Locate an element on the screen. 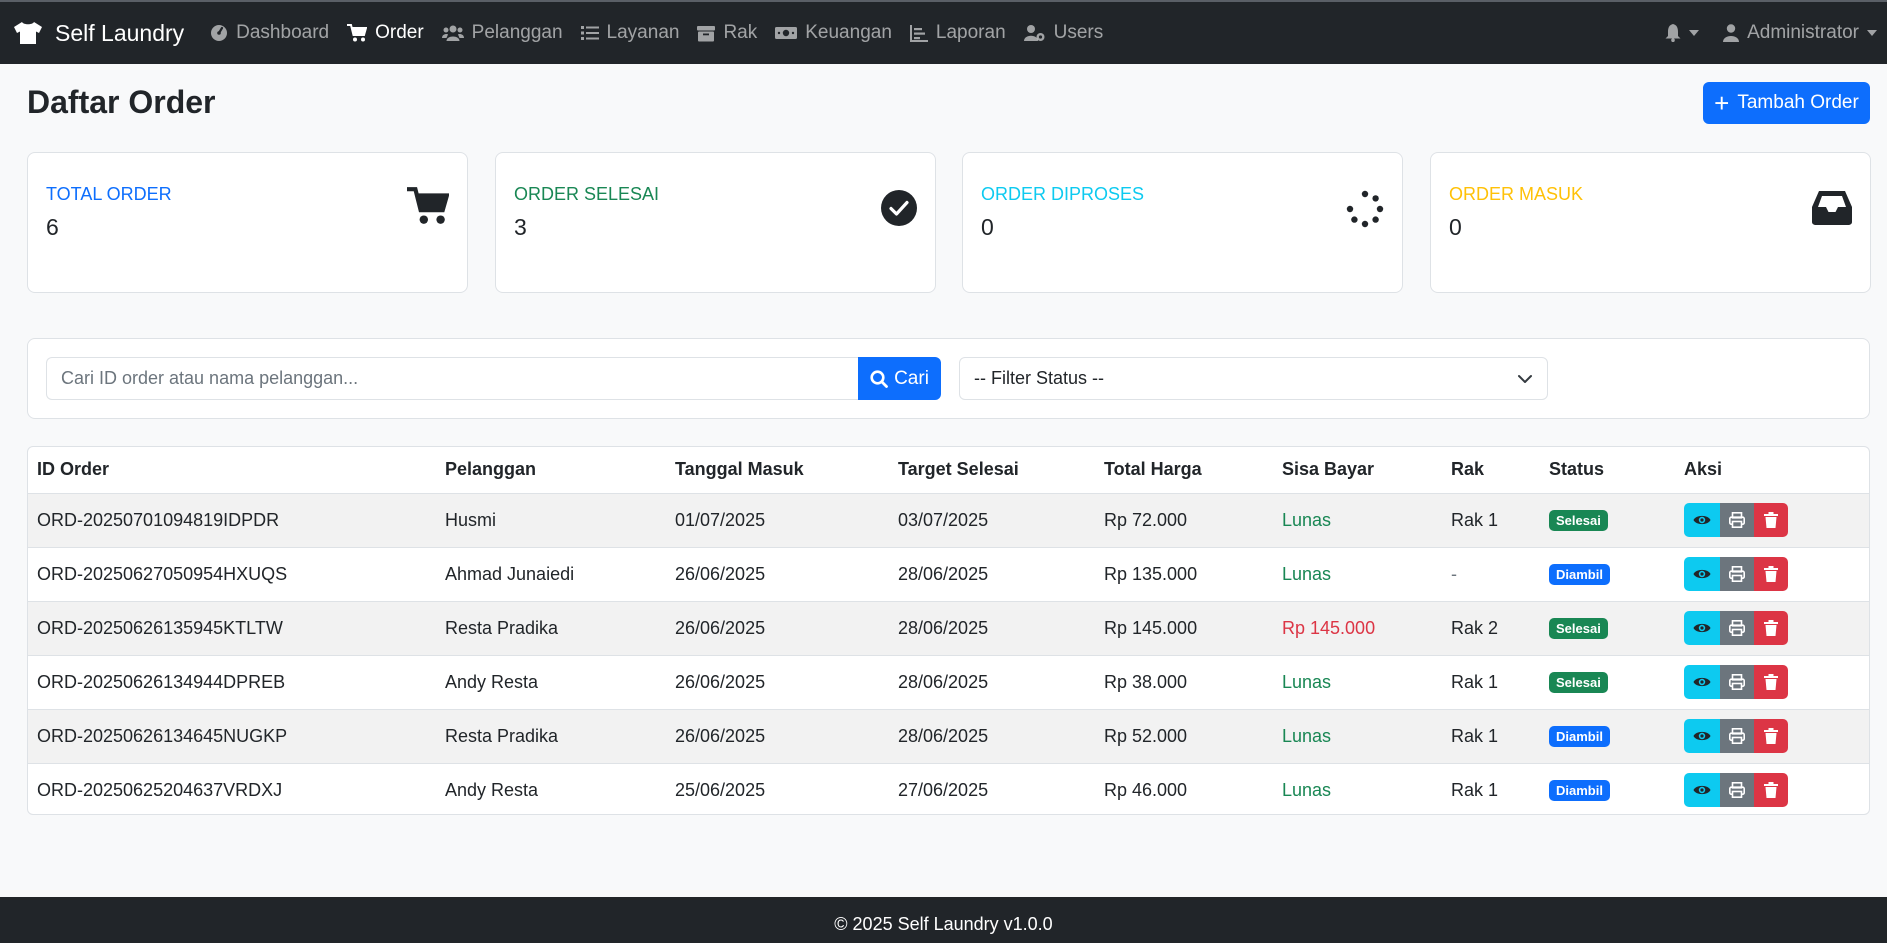 The width and height of the screenshot is (1887, 943). column-header: Rak is located at coordinates (1491, 470).